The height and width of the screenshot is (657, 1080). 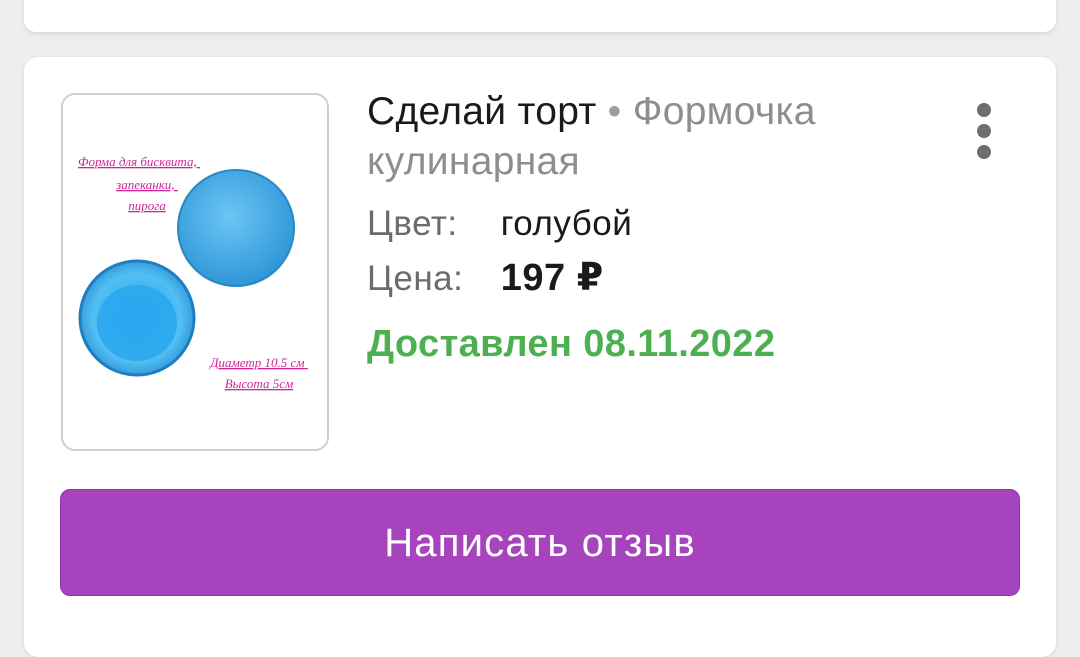 What do you see at coordinates (259, 383) in the screenshot?
I see `image-caption-line-5: Высота 5см` at bounding box center [259, 383].